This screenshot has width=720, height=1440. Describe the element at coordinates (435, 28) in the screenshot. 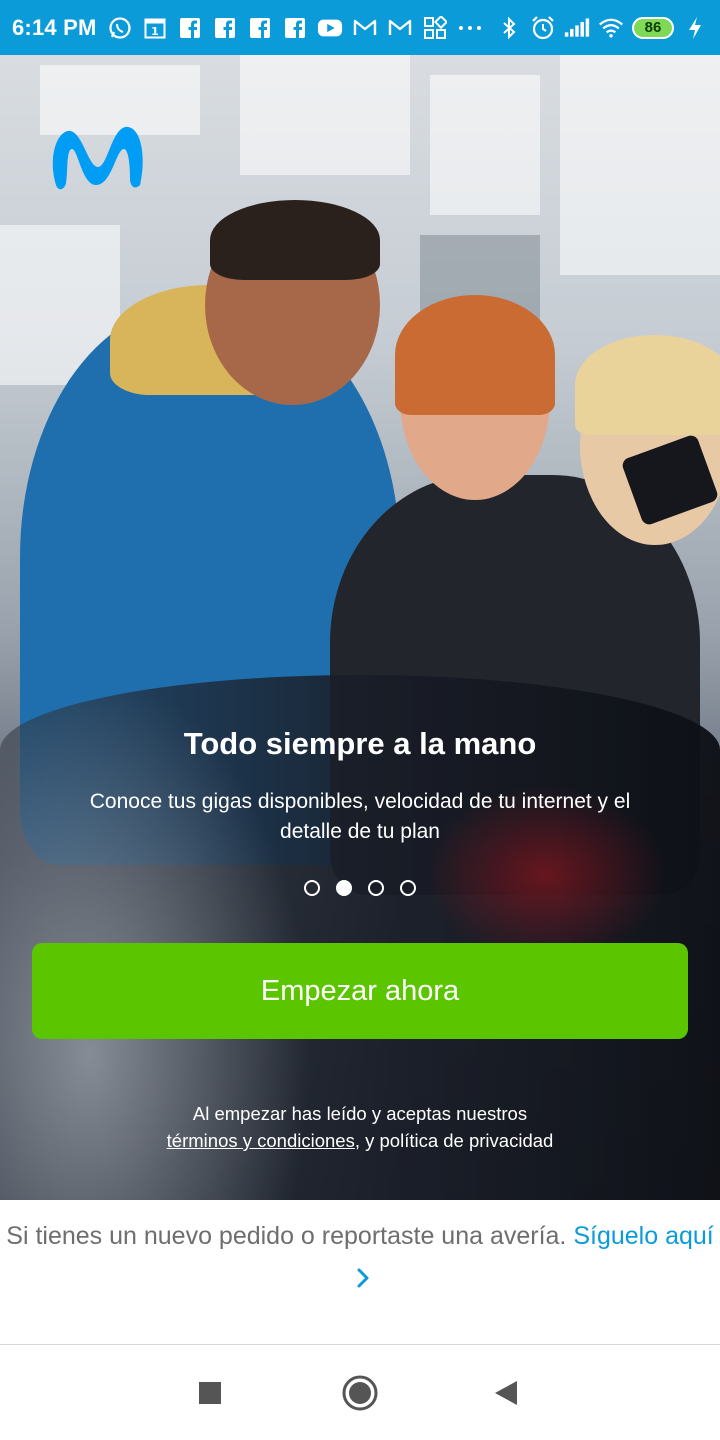

I see `apps-icon` at that location.